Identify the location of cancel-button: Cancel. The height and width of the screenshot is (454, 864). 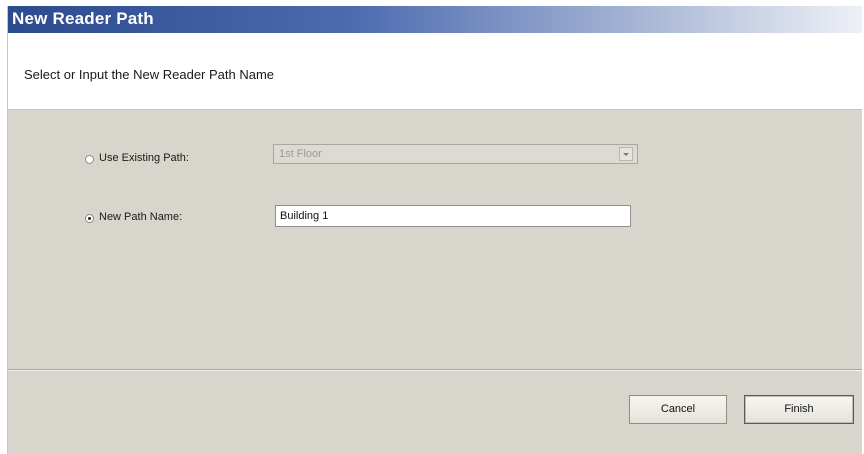
(678, 409).